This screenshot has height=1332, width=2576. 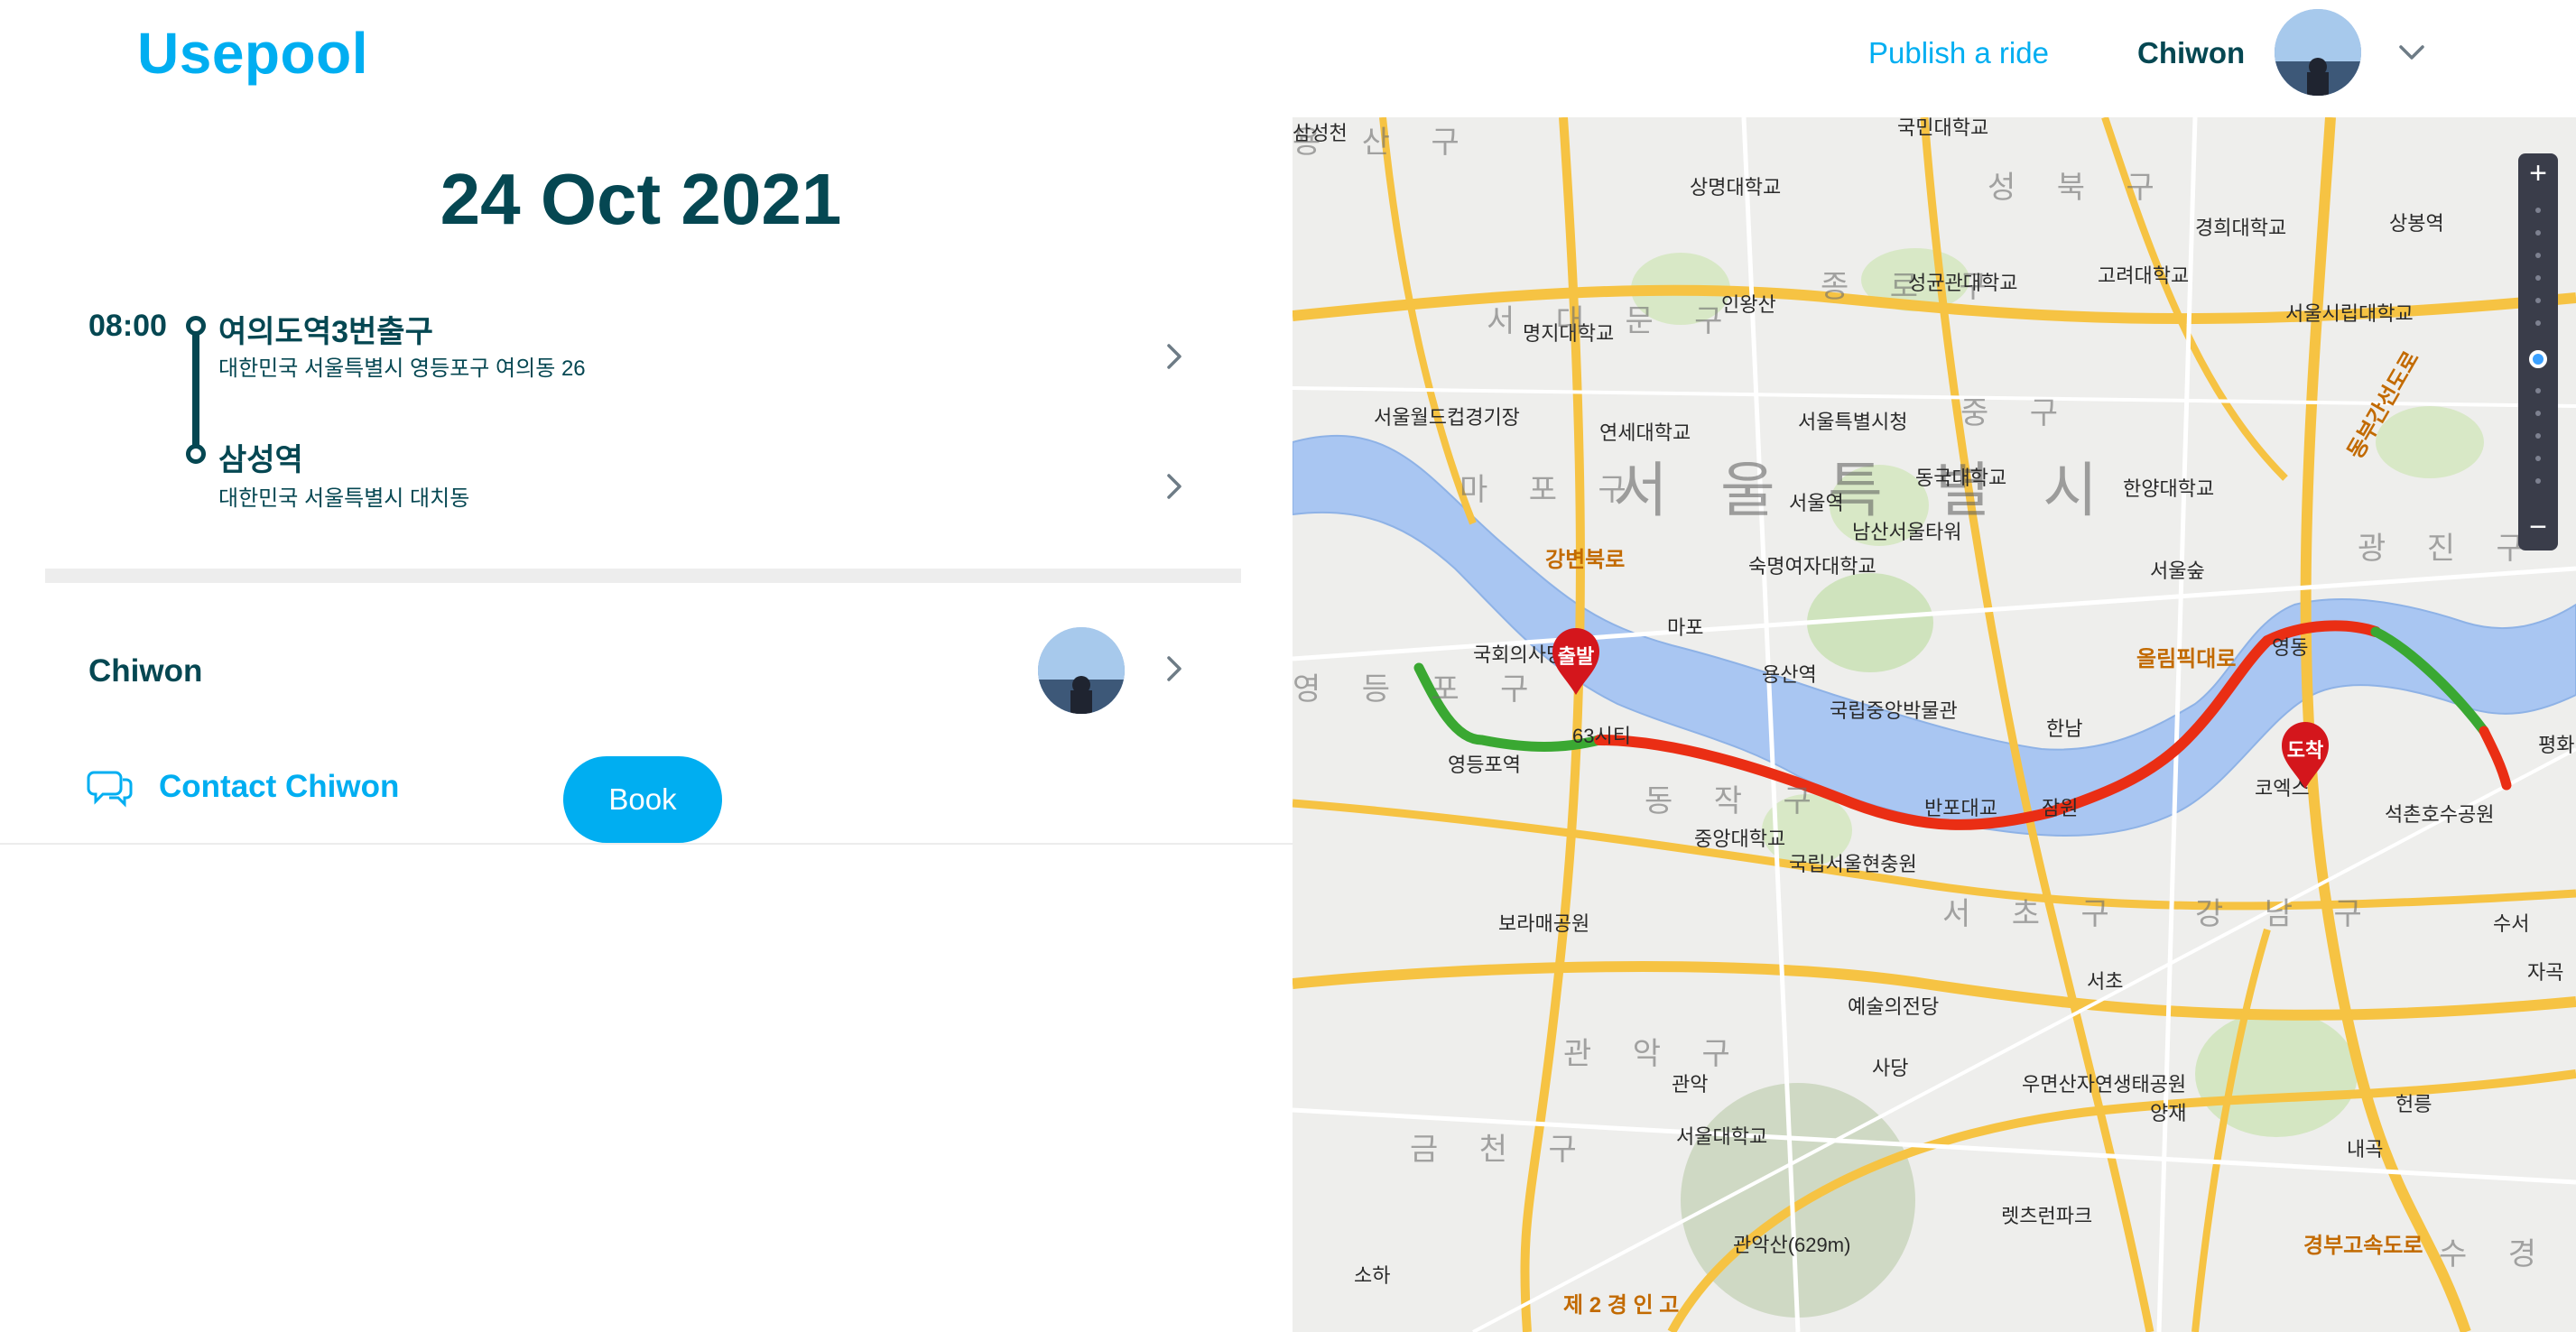 I want to click on map-label-heolleung: 헌릉, so click(x=2413, y=1104).